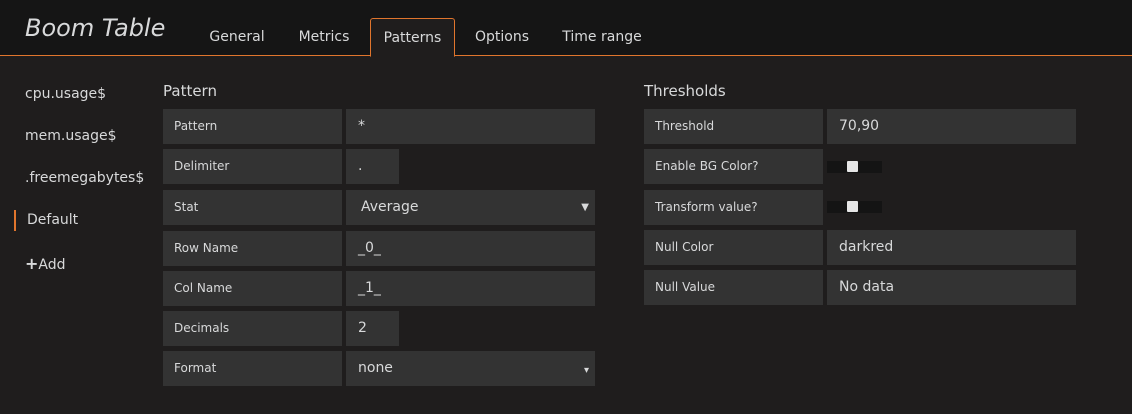  Describe the element at coordinates (733, 247) in the screenshot. I see `null-color-label: Null Color` at that location.